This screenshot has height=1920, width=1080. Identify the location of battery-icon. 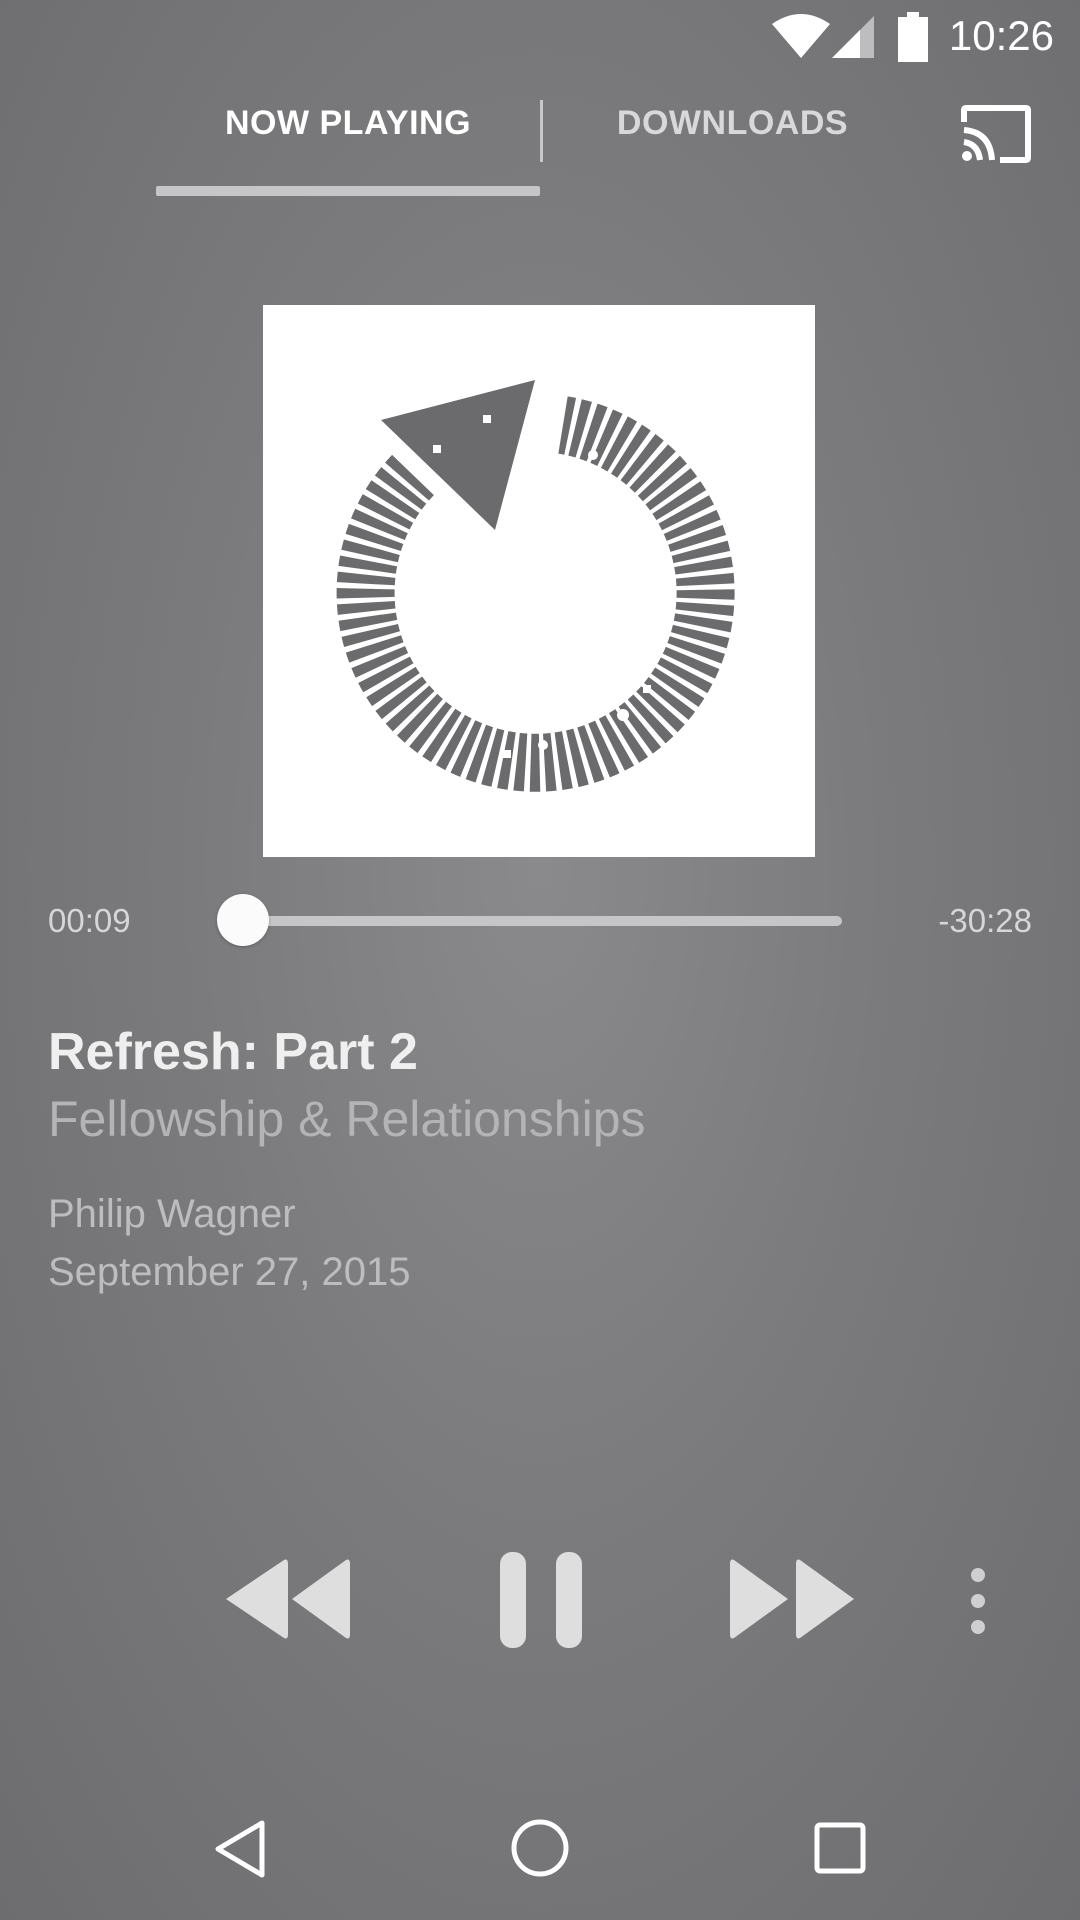
(913, 37).